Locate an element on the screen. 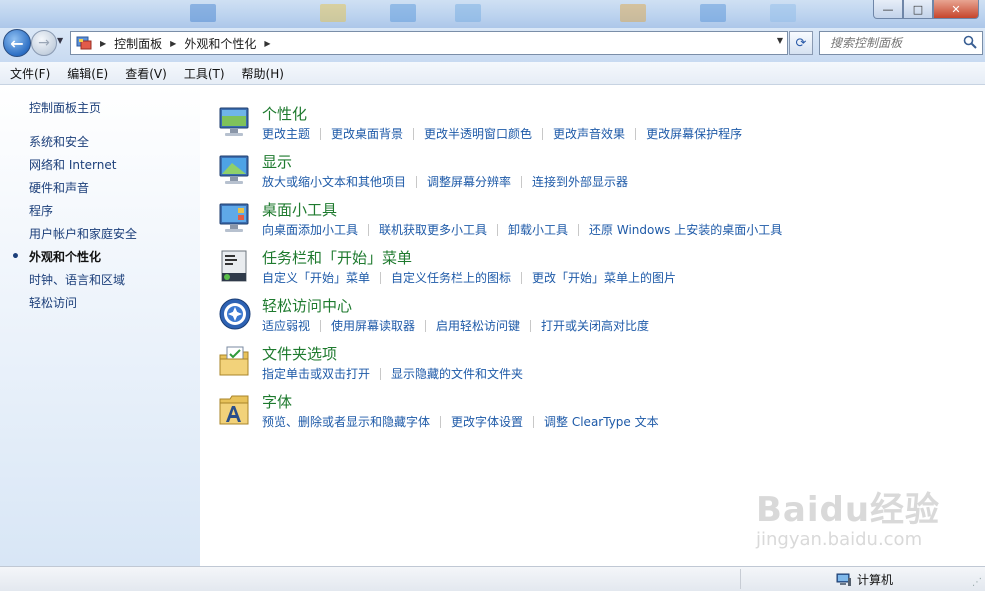  breadcrumb-control-panel: 控制面板 is located at coordinates (138, 43).